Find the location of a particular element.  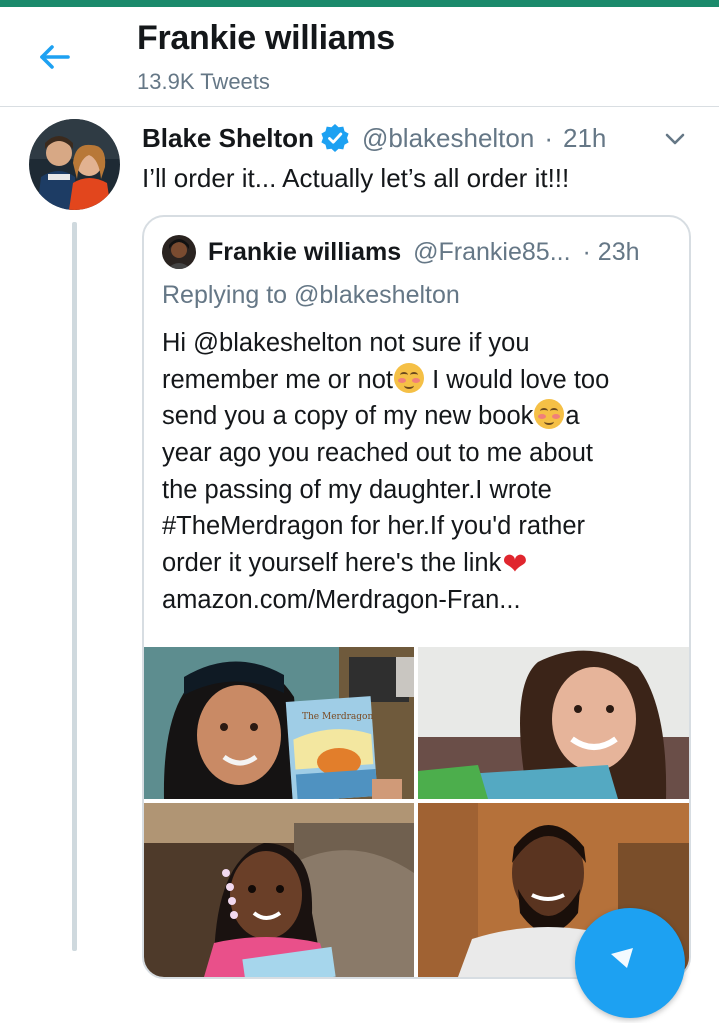

chevron-down-icon is located at coordinates (675, 139).